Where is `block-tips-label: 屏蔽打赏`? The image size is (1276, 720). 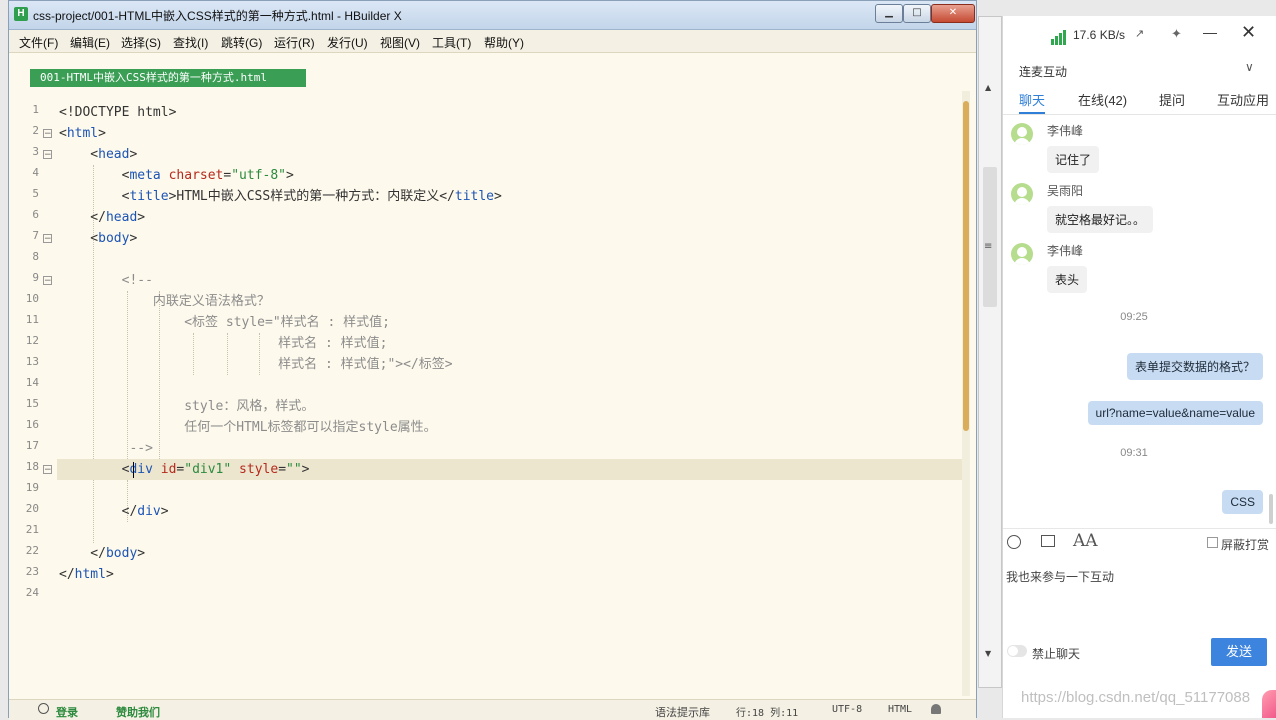
block-tips-label: 屏蔽打赏 is located at coordinates (1245, 545).